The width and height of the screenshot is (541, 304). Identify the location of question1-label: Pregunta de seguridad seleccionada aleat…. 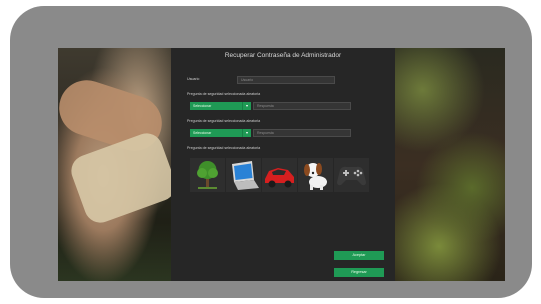
(224, 94).